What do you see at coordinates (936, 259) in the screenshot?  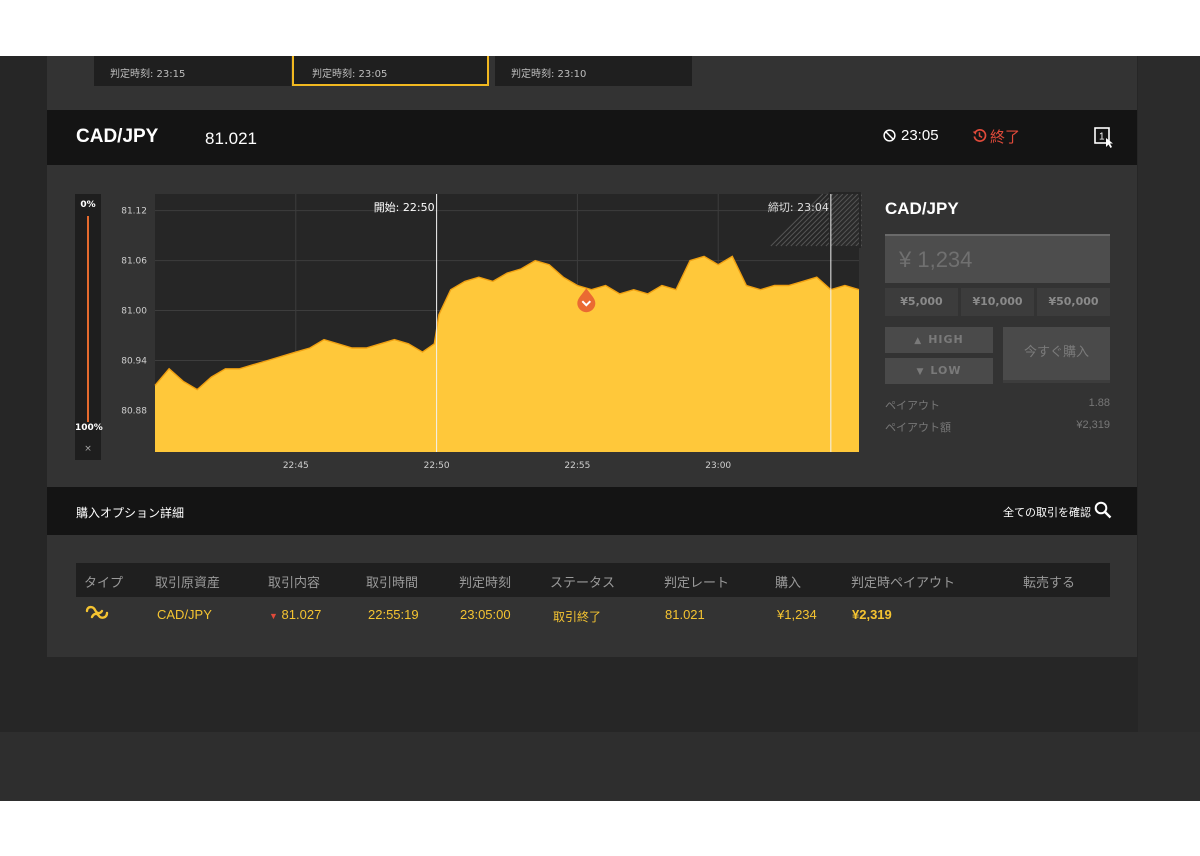 I see `amount-value: ¥ 1,234` at bounding box center [936, 259].